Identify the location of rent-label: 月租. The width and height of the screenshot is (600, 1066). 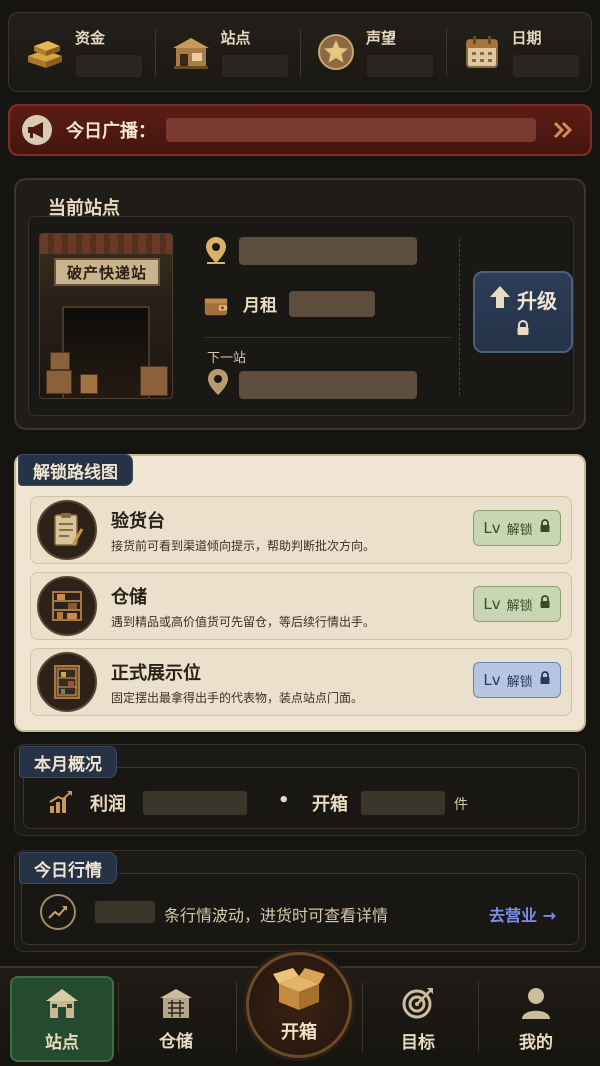
(260, 306).